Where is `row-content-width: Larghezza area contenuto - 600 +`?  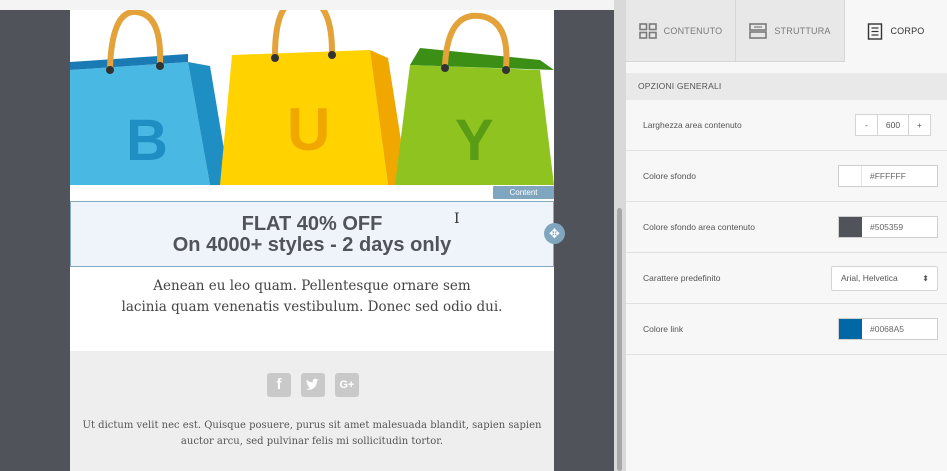
row-content-width: Larghezza area contenuto - 600 + is located at coordinates (786, 125).